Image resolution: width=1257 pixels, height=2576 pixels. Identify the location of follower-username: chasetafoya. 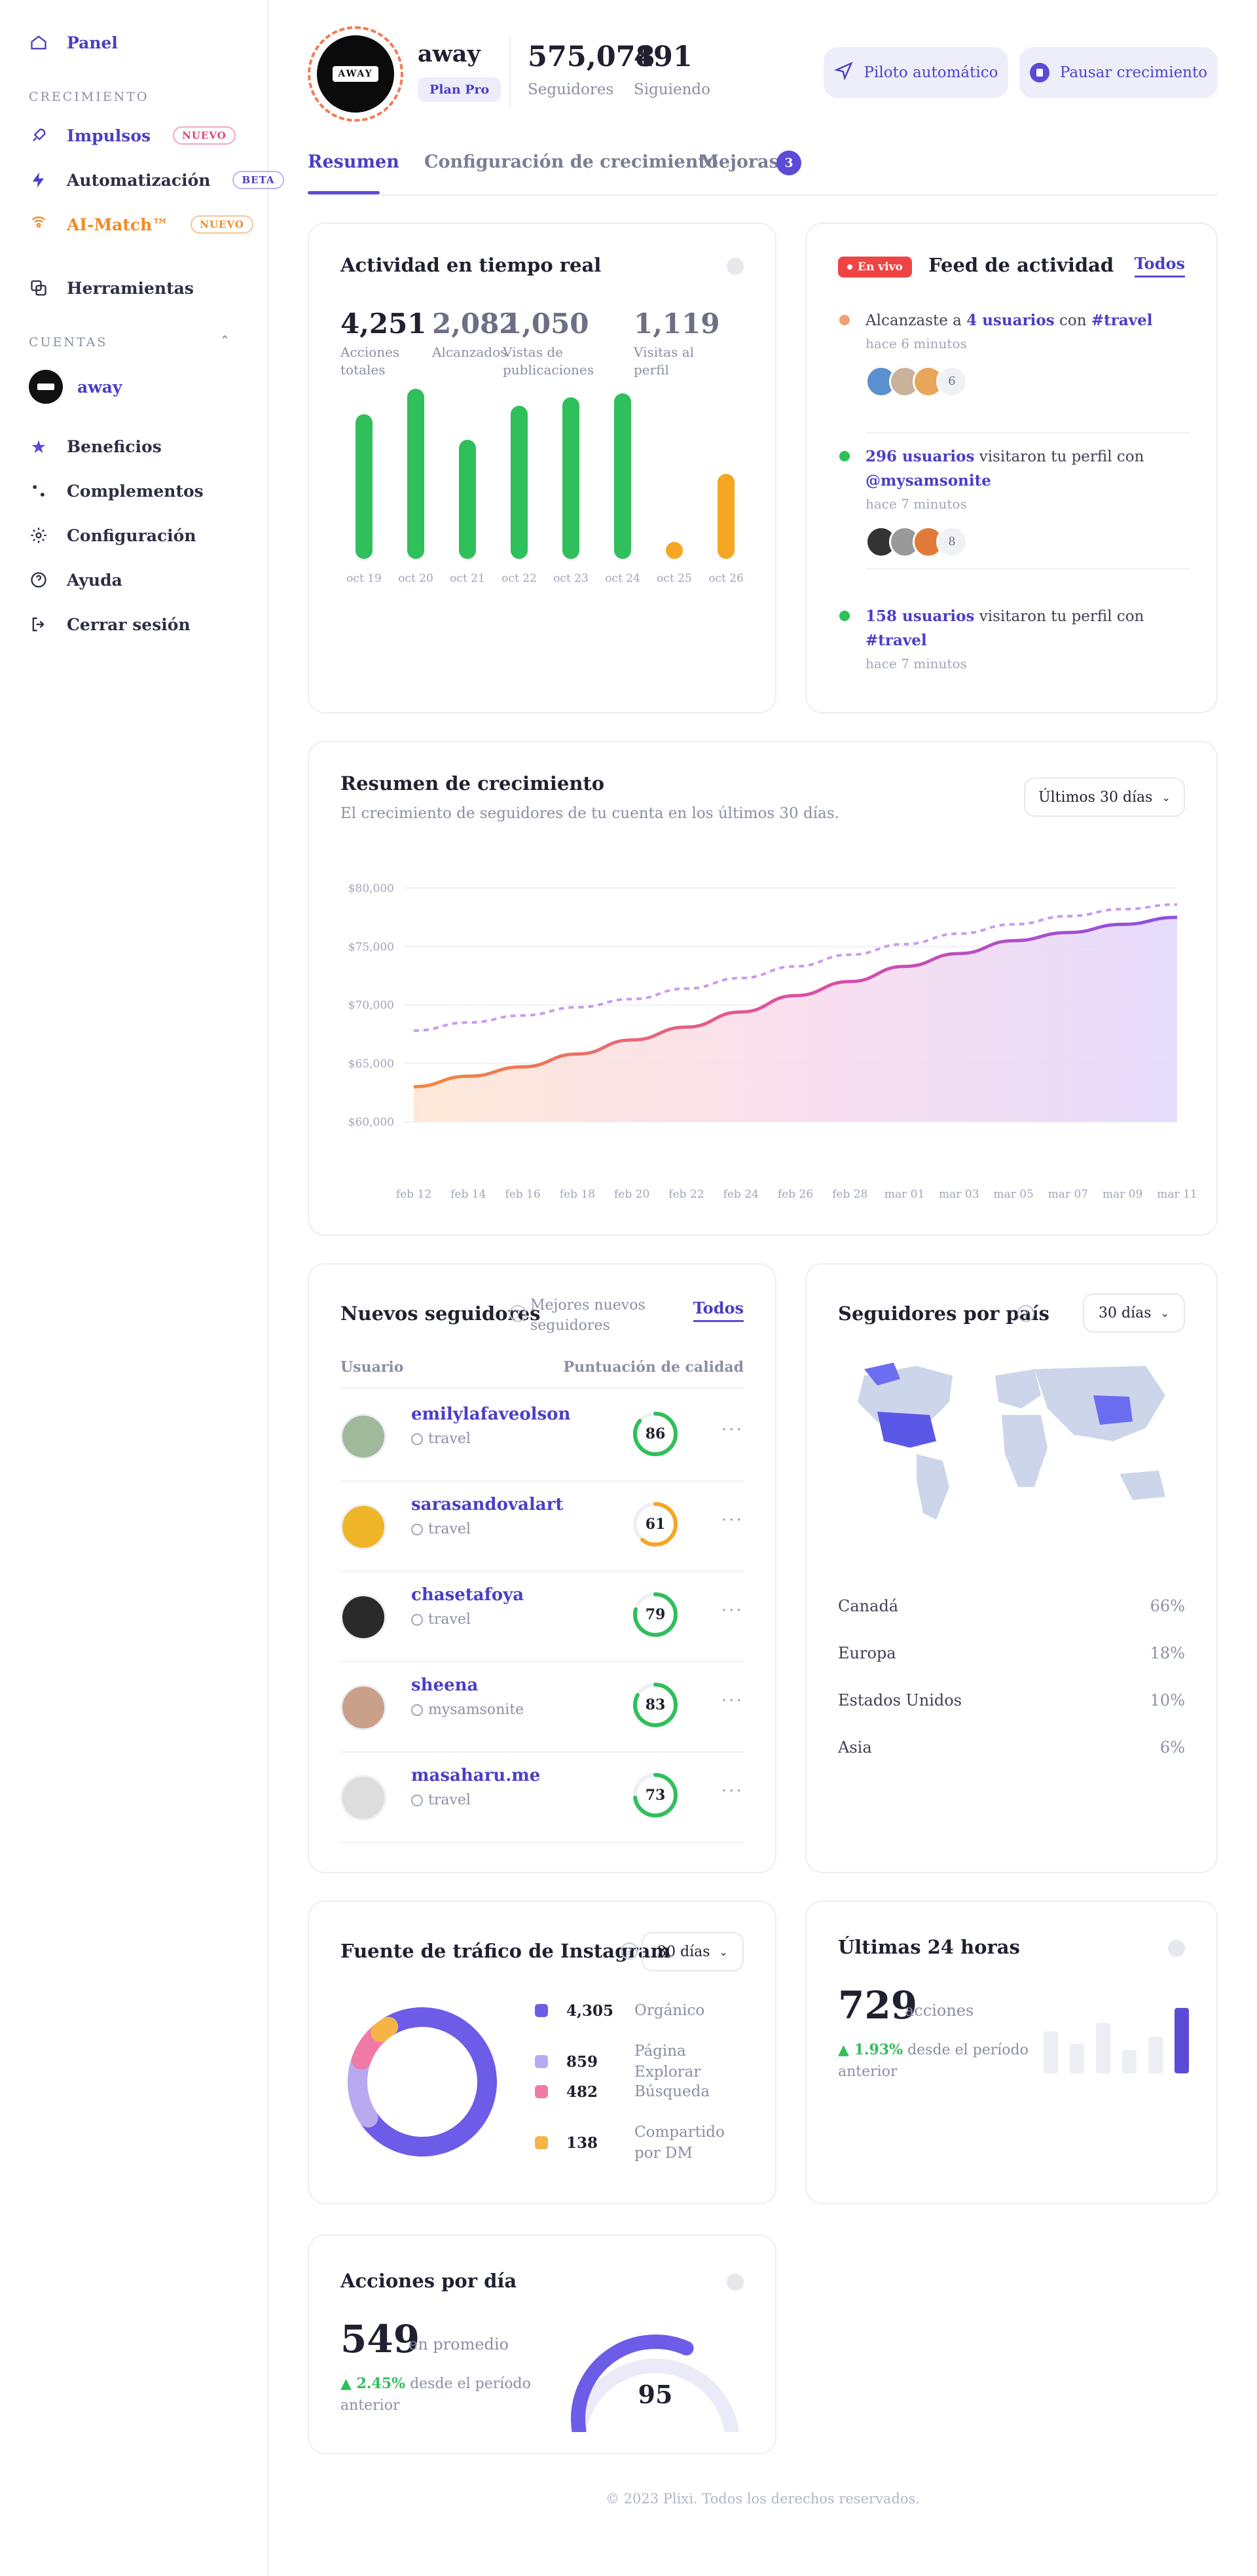
(467, 1595).